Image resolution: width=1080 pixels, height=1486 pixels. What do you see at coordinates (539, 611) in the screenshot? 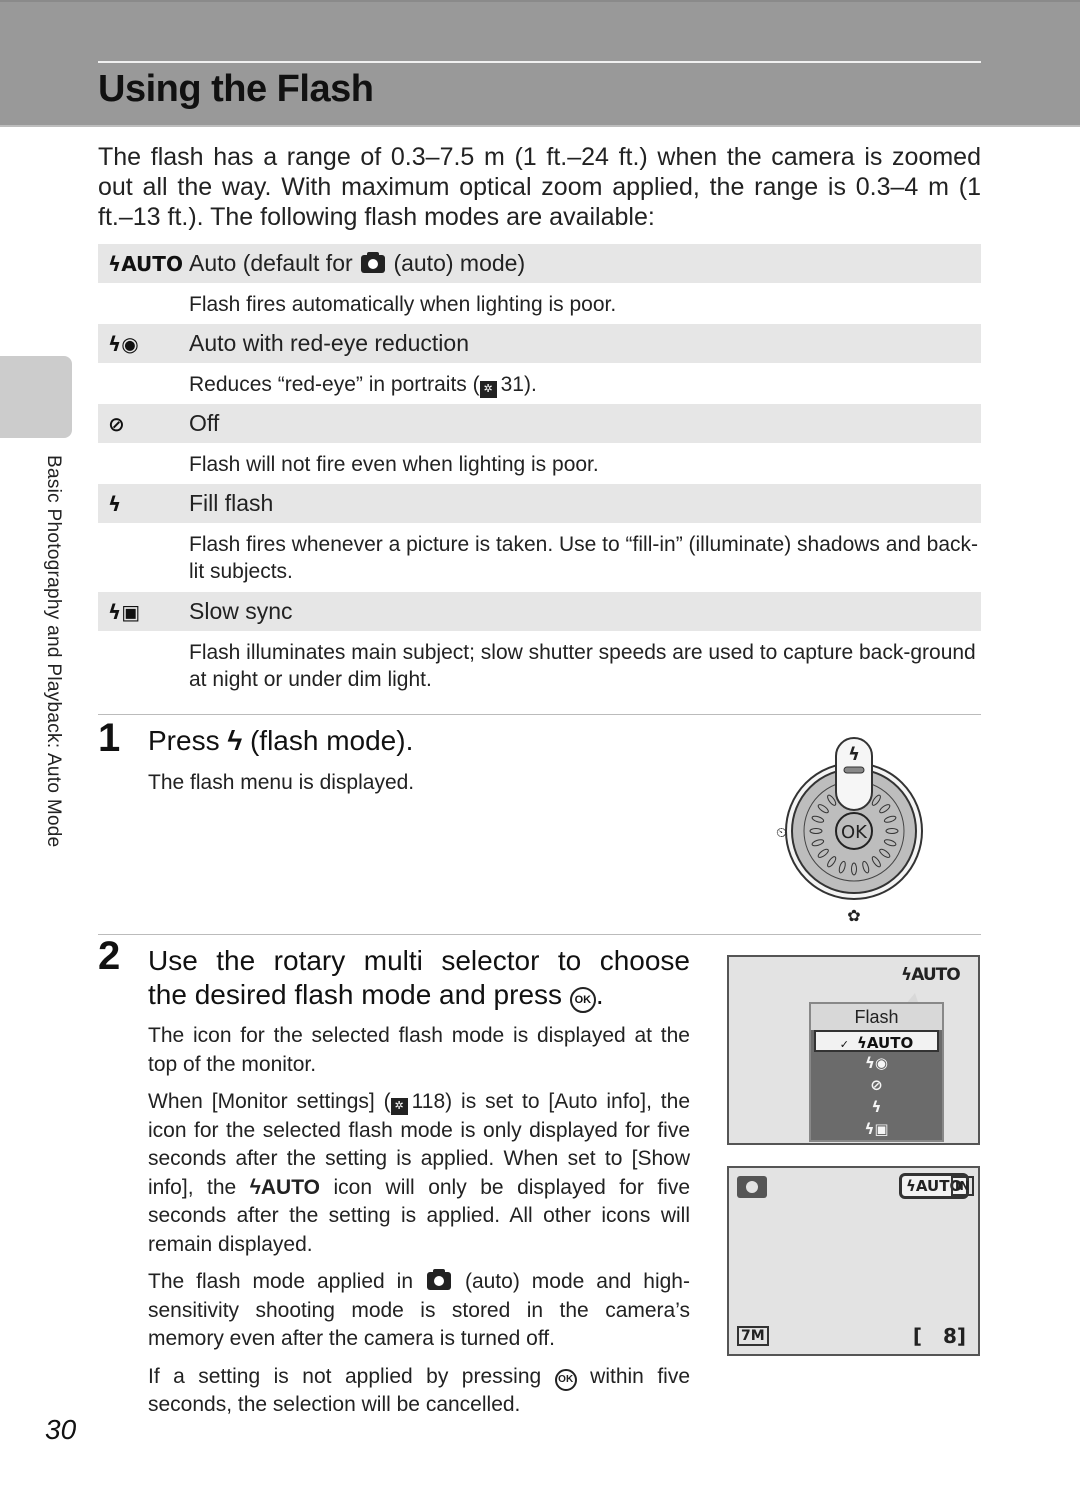
I see `mode-row-slow-sync: ϟ▣ Slow sync` at bounding box center [539, 611].